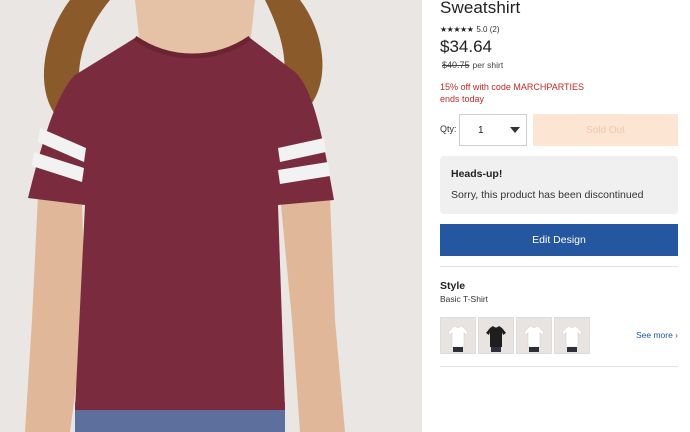  I want to click on product-title: Sweatshirt, so click(480, 8).